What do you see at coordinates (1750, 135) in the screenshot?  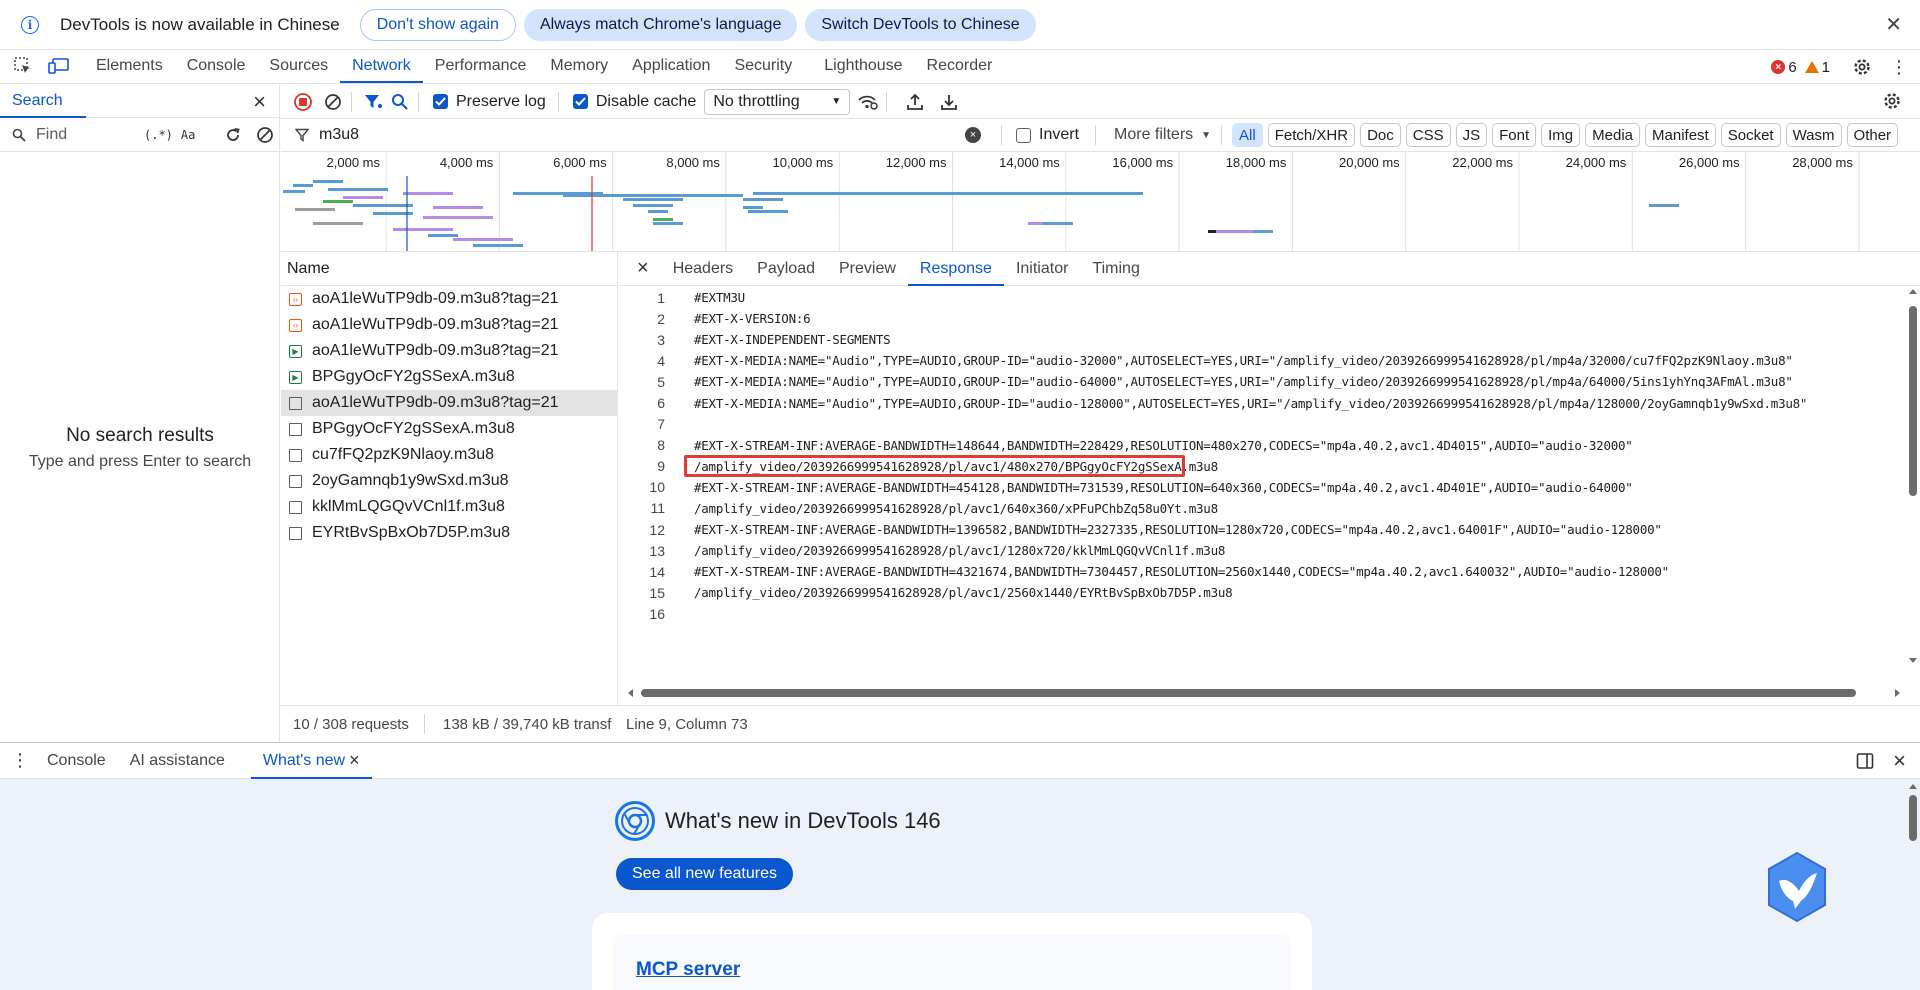 I see `type-filter-socket: Socket` at bounding box center [1750, 135].